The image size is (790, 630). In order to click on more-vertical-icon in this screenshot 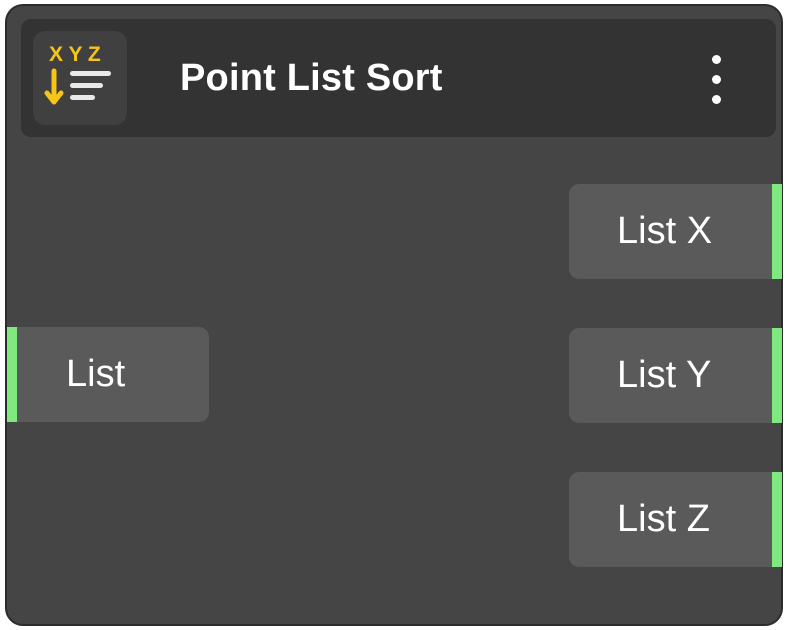, I will do `click(716, 79)`.